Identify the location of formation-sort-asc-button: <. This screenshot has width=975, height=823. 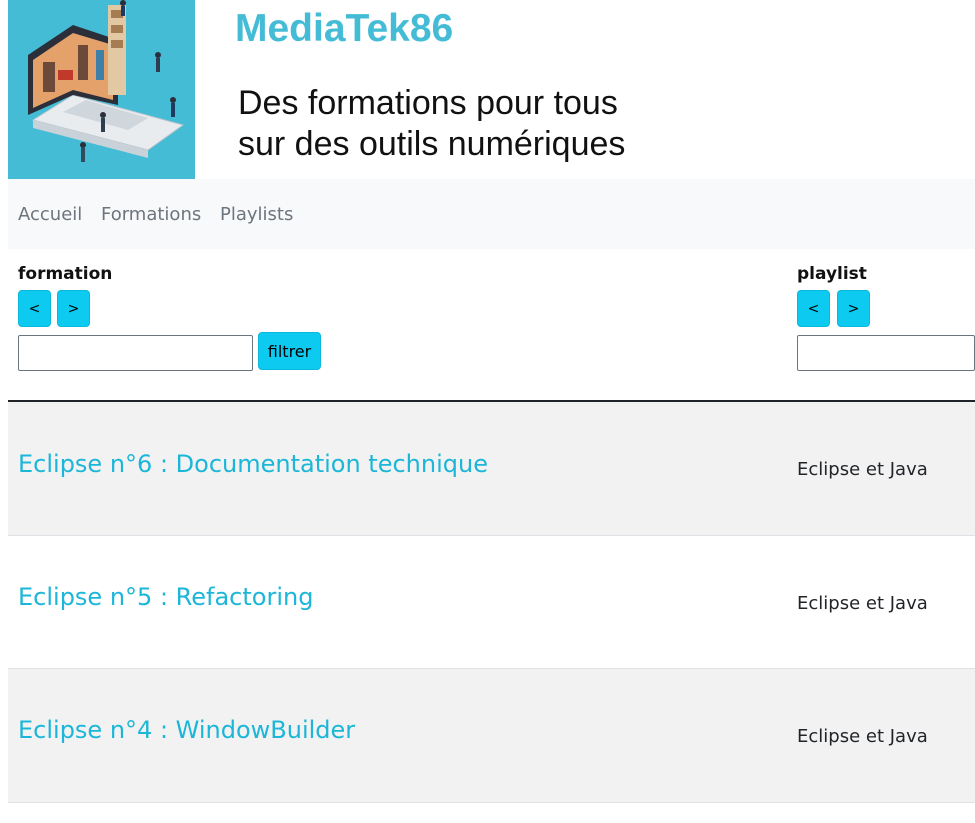
(34, 308).